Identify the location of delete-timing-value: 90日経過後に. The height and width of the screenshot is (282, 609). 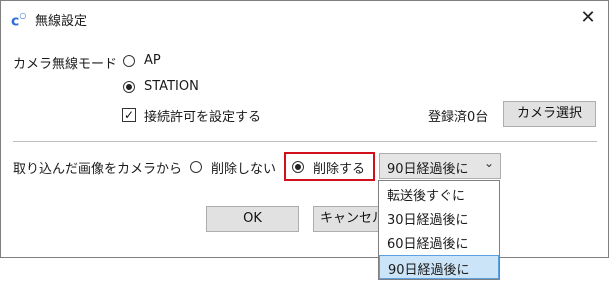
(428, 169).